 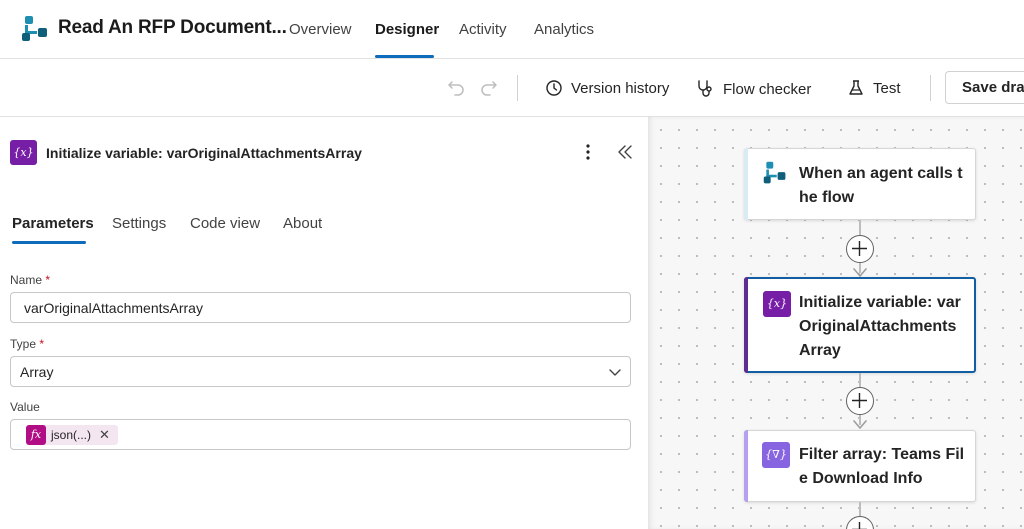 I want to click on more-options-icon, so click(x=588, y=152).